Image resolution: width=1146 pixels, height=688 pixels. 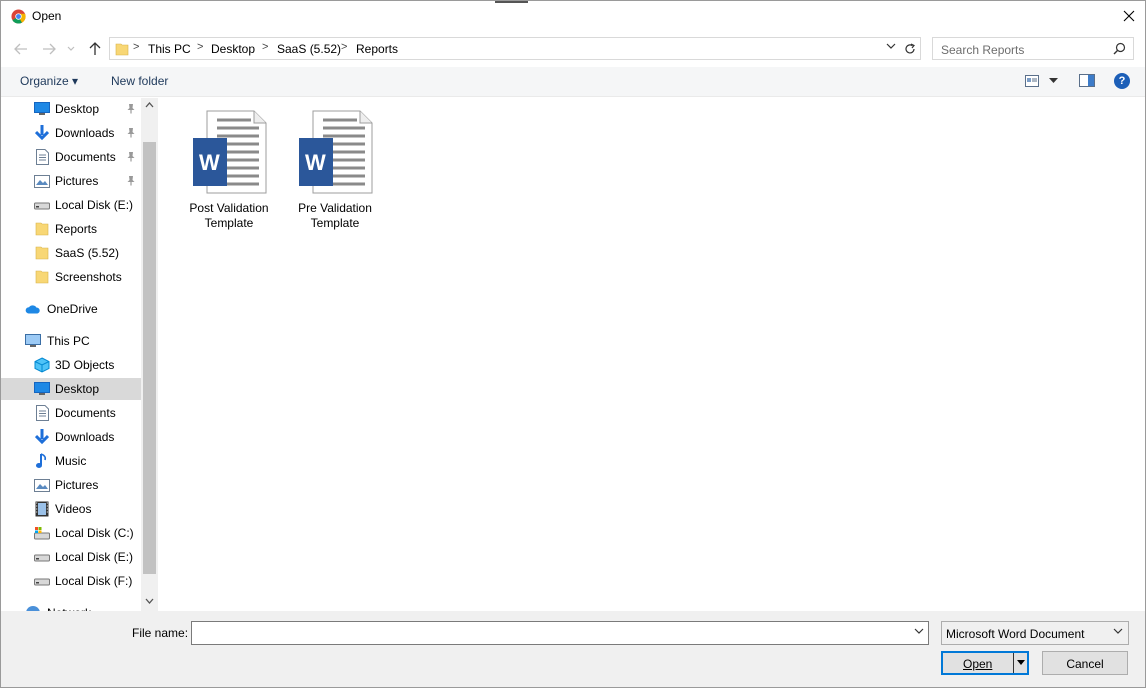 I want to click on view-icon, so click(x=1032, y=81).